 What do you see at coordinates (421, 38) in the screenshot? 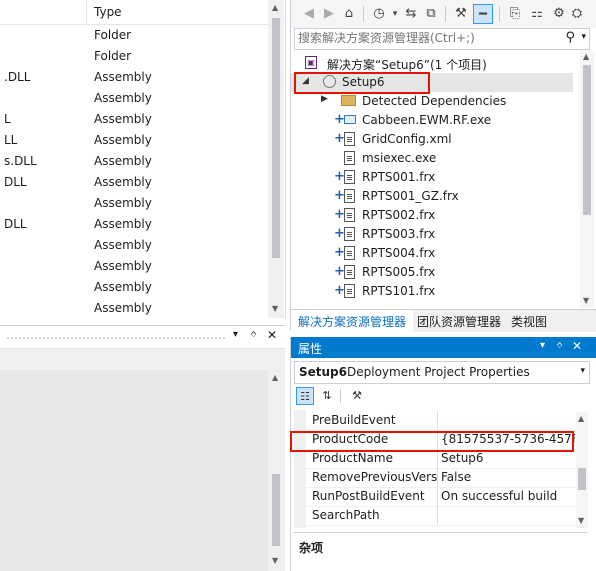
I see `solution-search-input` at bounding box center [421, 38].